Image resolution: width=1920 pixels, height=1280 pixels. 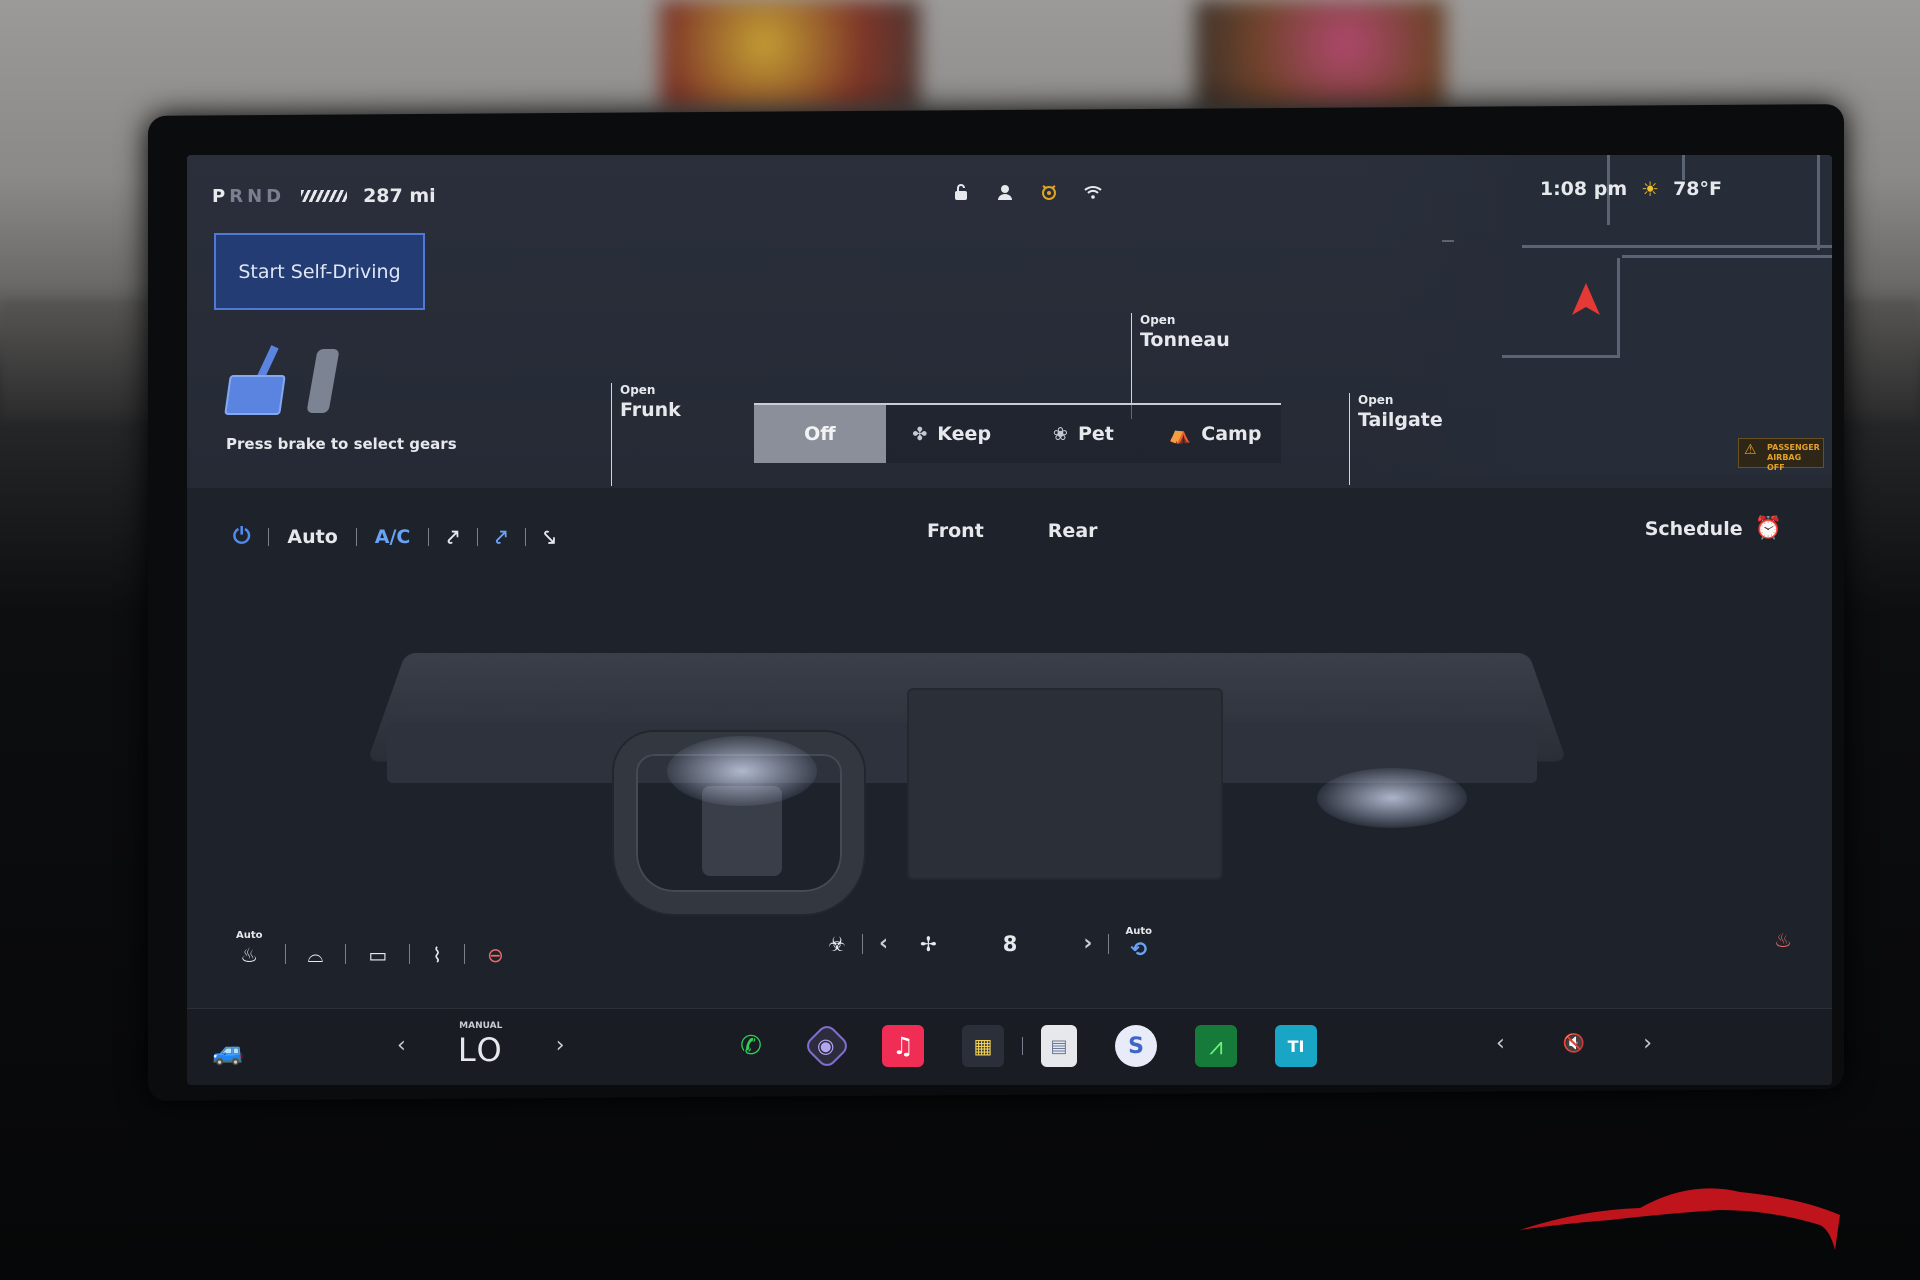 What do you see at coordinates (241, 536) in the screenshot?
I see `climate-power-icon: ⏻` at bounding box center [241, 536].